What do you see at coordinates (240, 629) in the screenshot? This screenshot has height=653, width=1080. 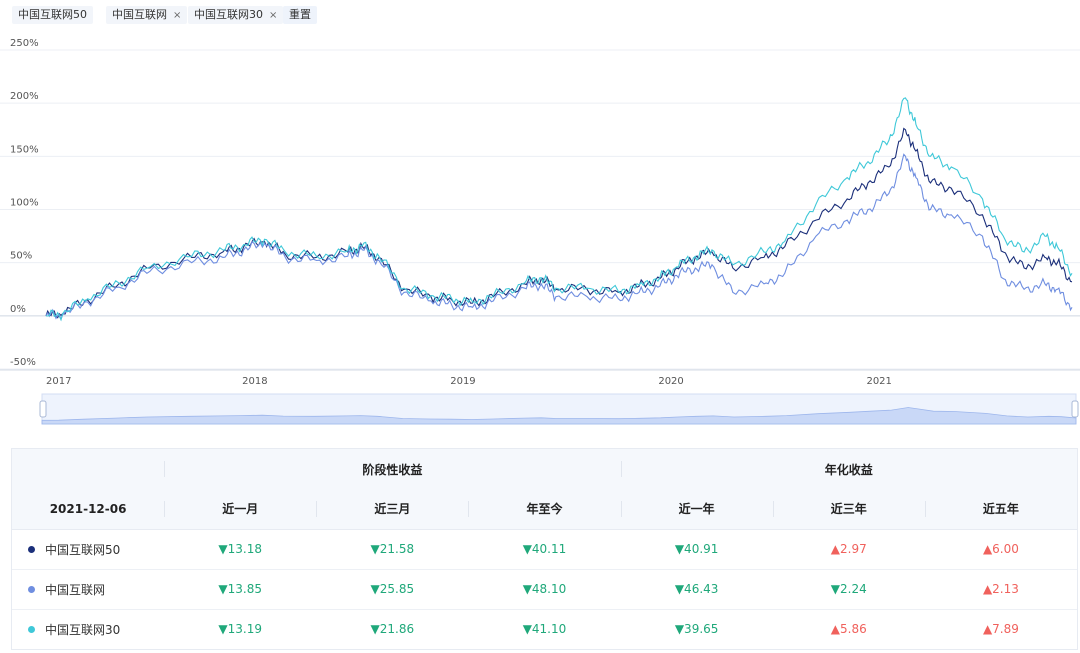 I see `value-cell: ▼13.19` at bounding box center [240, 629].